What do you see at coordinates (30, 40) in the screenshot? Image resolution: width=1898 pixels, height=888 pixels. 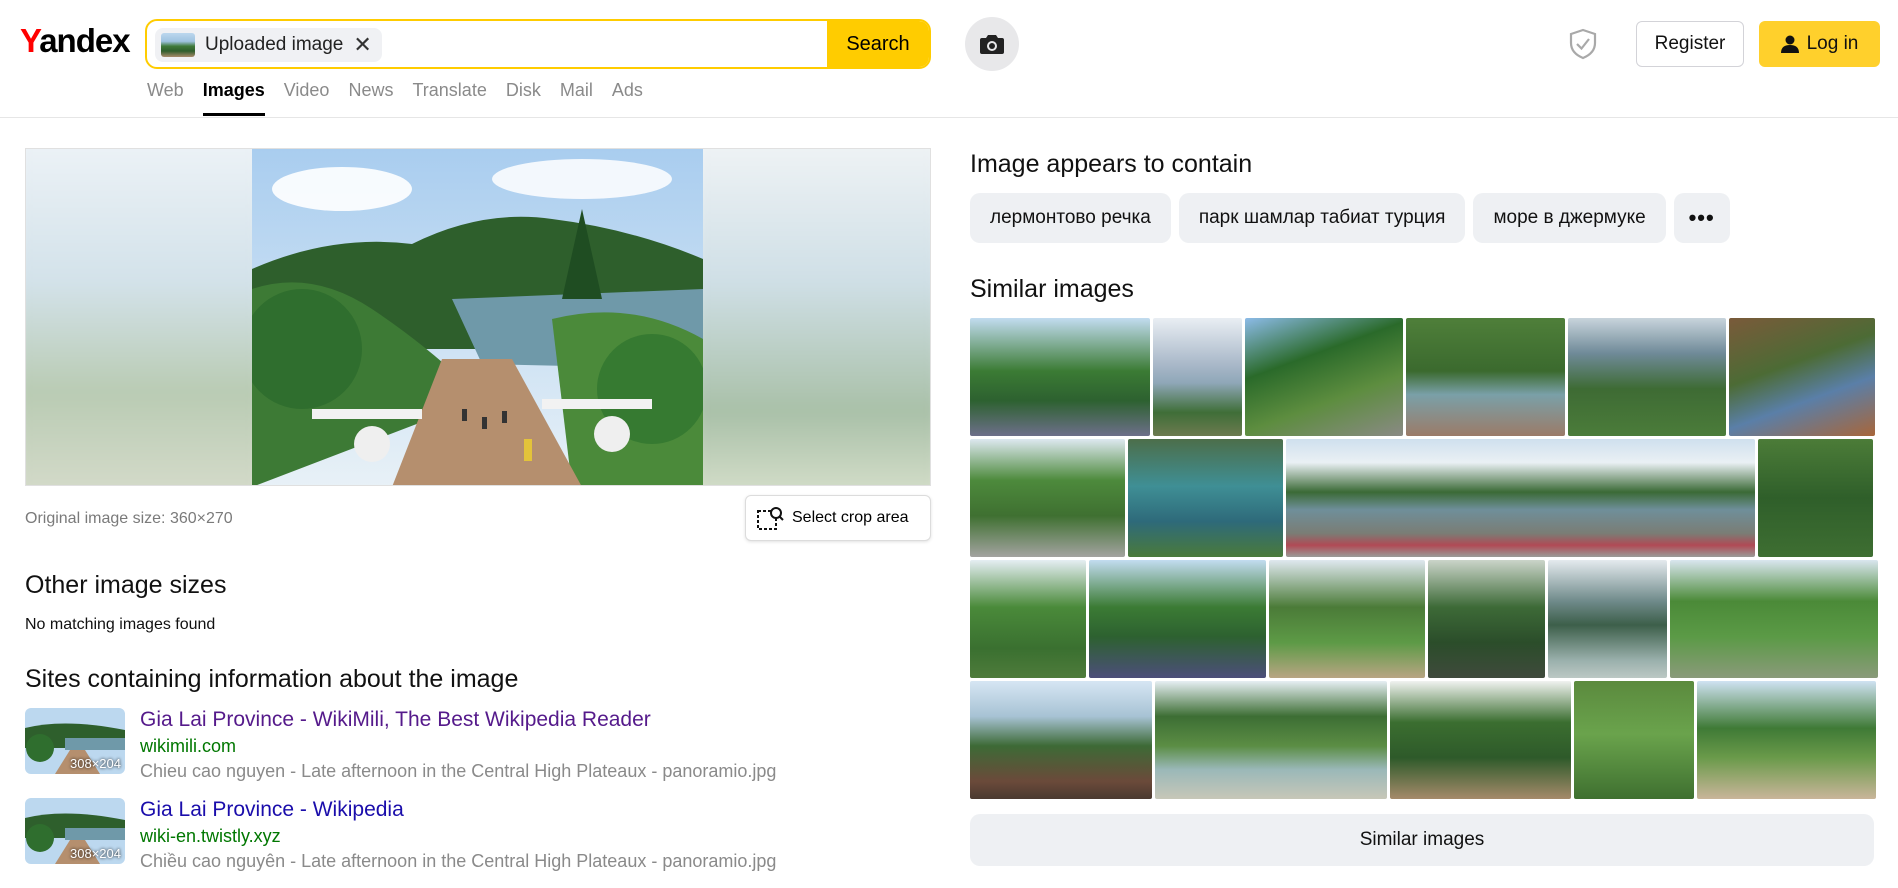 I see `logo-first-letter: Y` at bounding box center [30, 40].